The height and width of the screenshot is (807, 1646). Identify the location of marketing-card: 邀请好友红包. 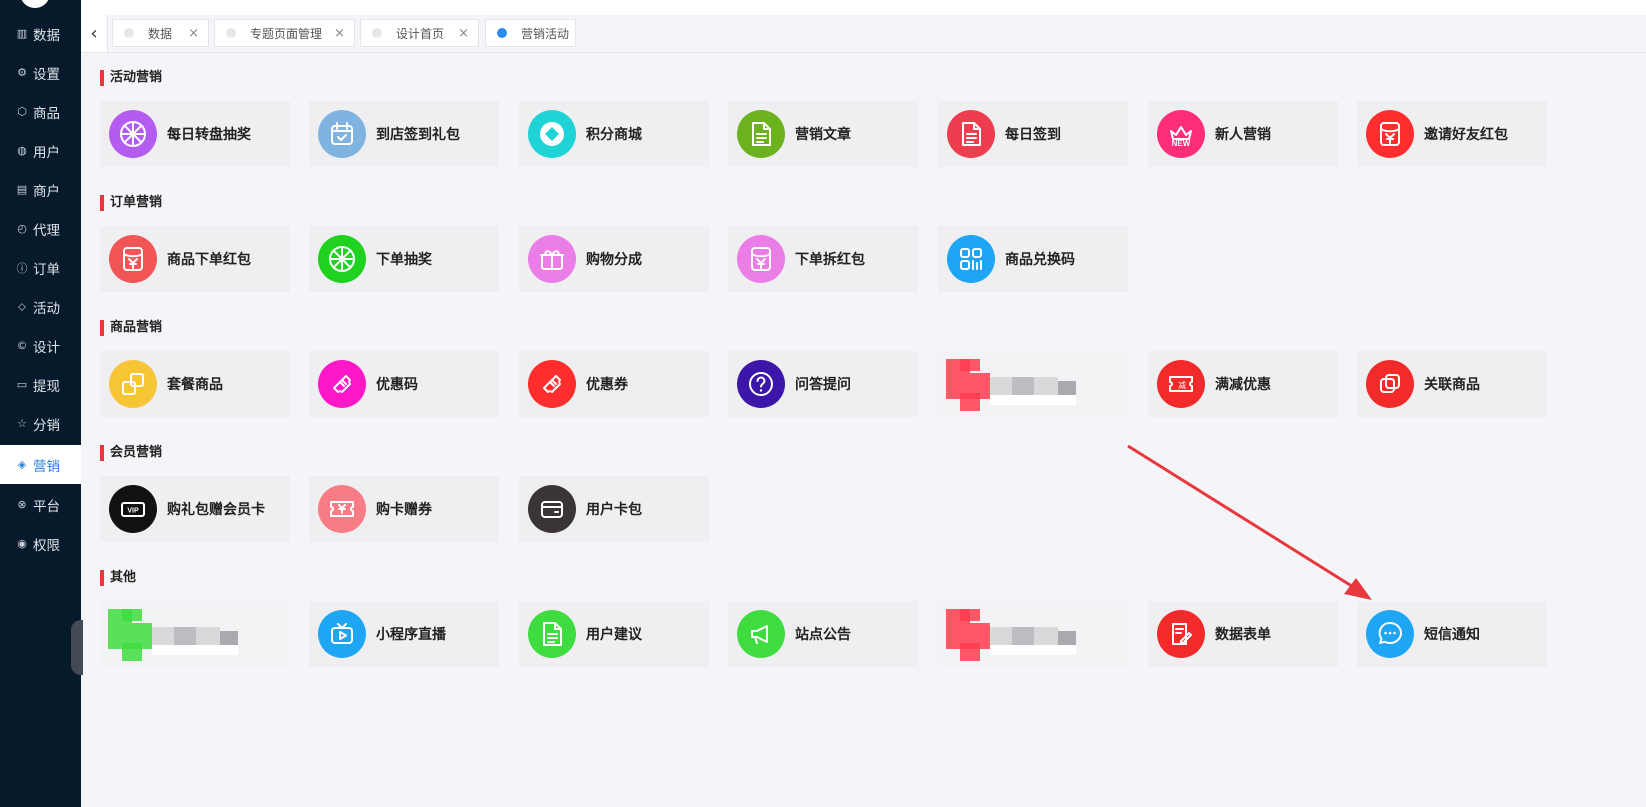
(1452, 134).